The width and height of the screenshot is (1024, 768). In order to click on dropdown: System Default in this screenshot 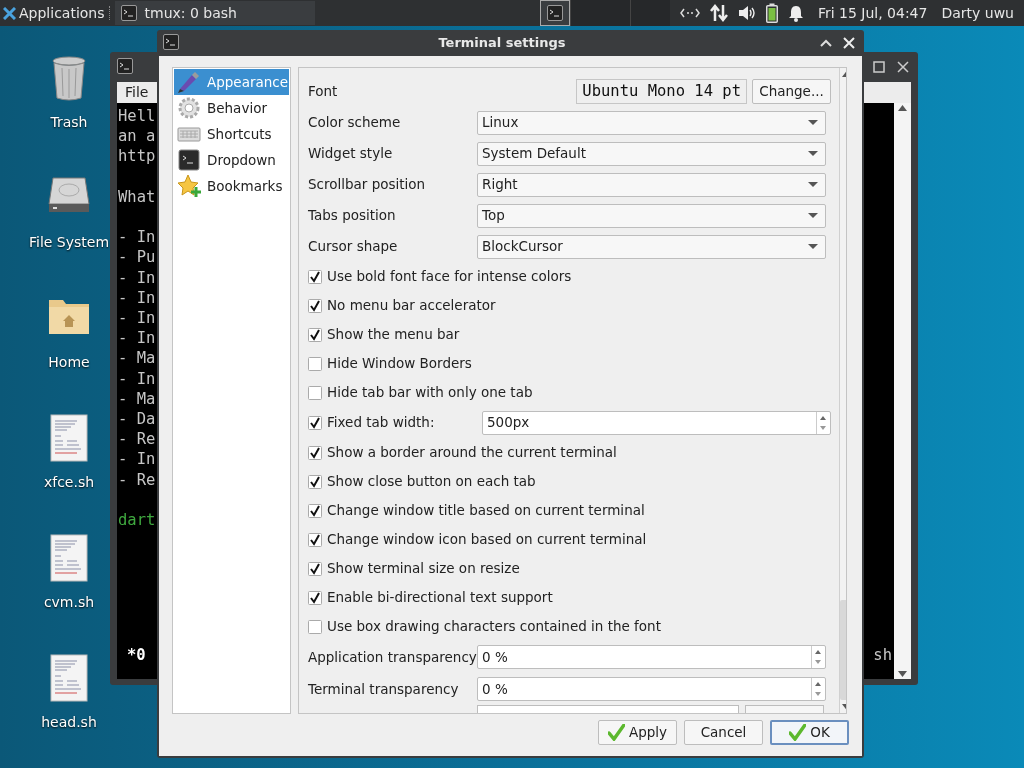, I will do `click(651, 153)`.